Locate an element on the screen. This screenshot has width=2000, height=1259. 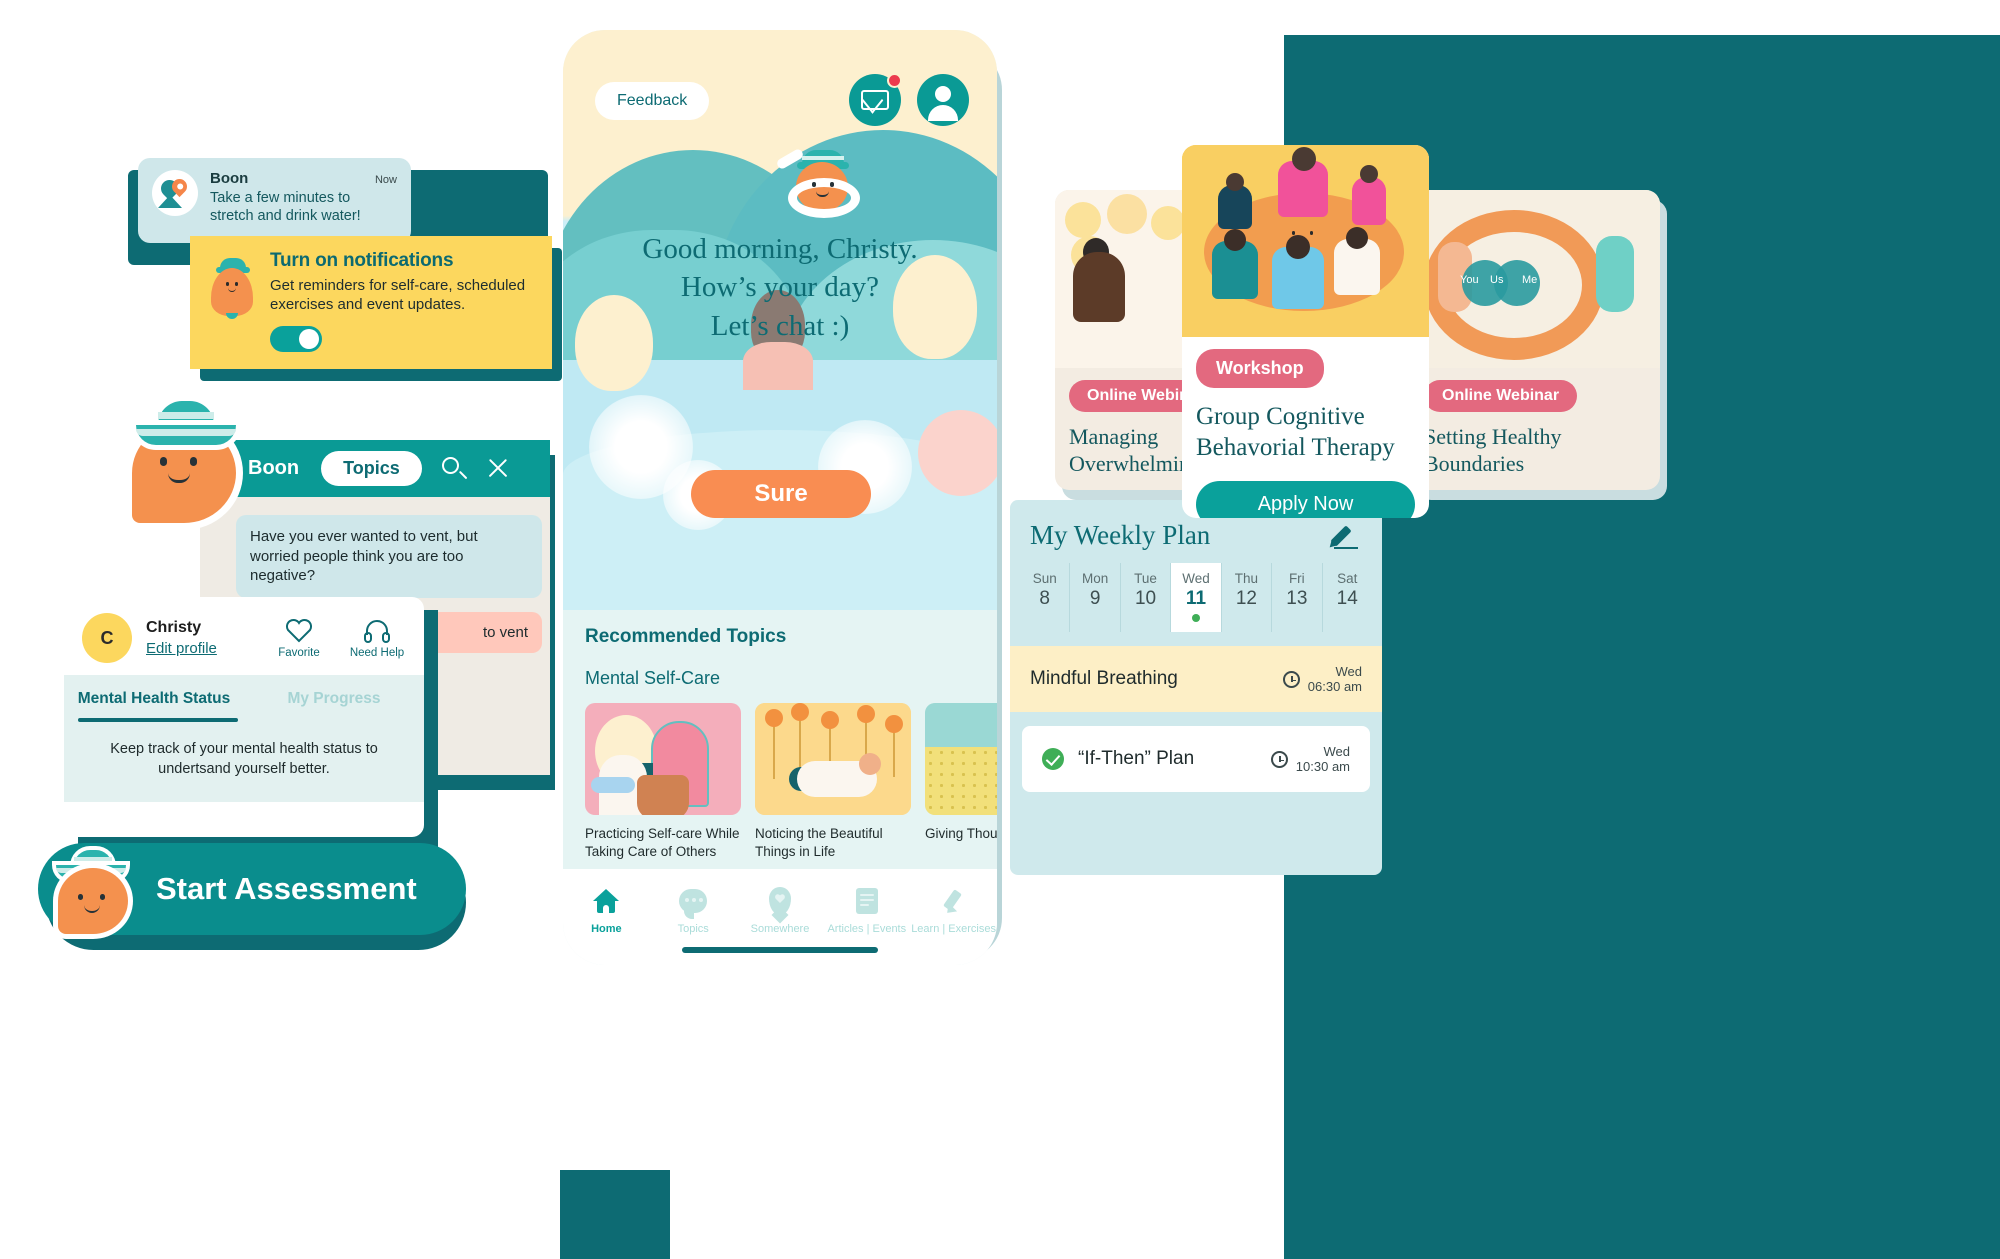
plan-item-name: “If-Then” Plan is located at coordinates (1136, 758).